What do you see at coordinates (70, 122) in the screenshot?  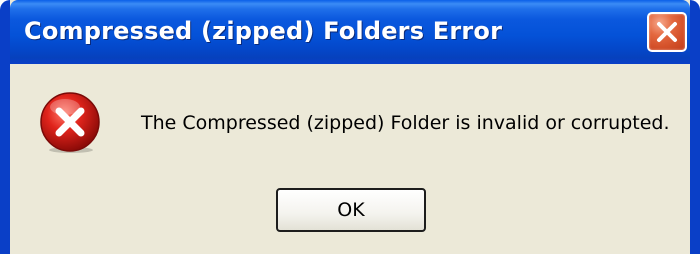 I see `error-icon` at bounding box center [70, 122].